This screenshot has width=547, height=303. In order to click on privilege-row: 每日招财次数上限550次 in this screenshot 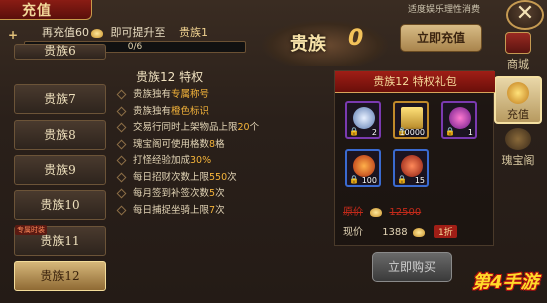, I will do `click(176, 176)`.